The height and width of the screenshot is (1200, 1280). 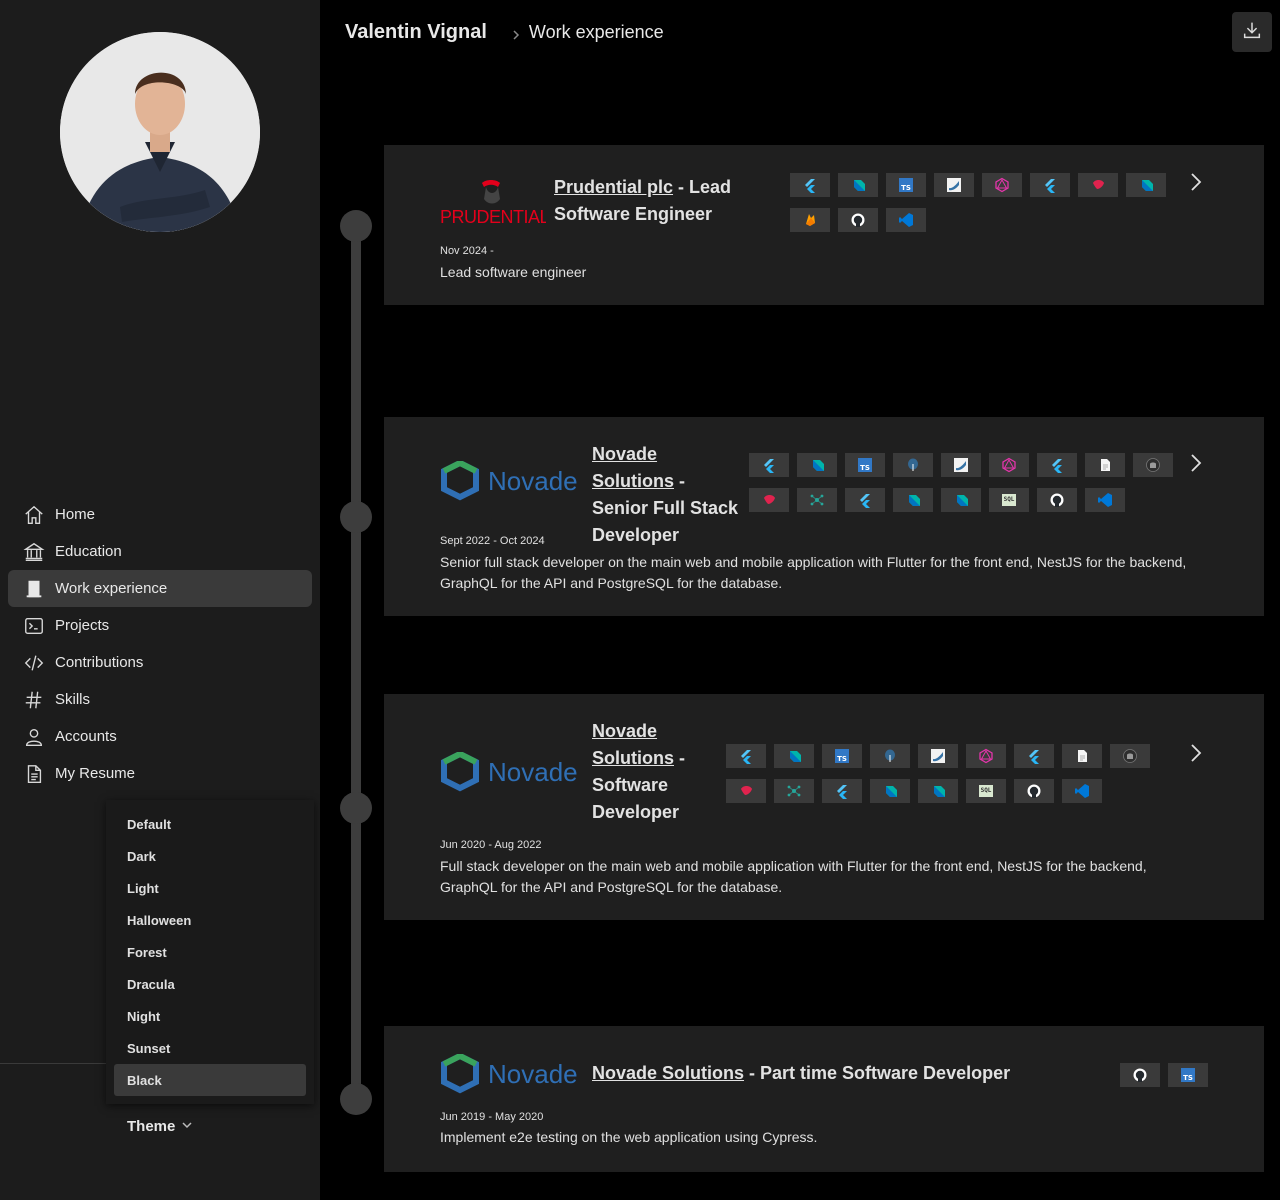 What do you see at coordinates (160, 625) in the screenshot?
I see `nav-item-projects: Projects` at bounding box center [160, 625].